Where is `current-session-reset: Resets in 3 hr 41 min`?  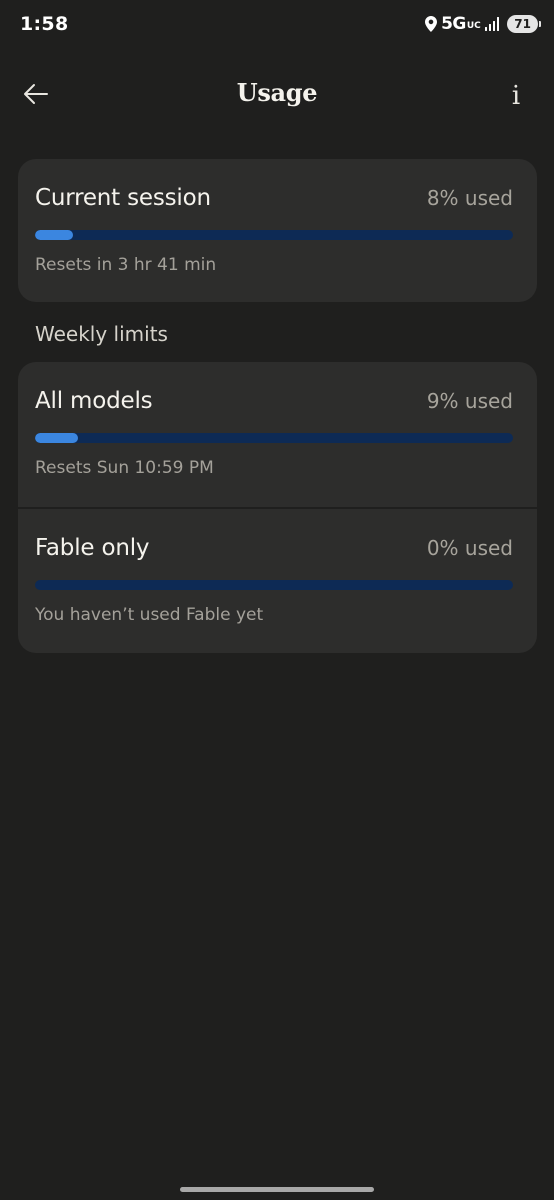 current-session-reset: Resets in 3 hr 41 min is located at coordinates (126, 265).